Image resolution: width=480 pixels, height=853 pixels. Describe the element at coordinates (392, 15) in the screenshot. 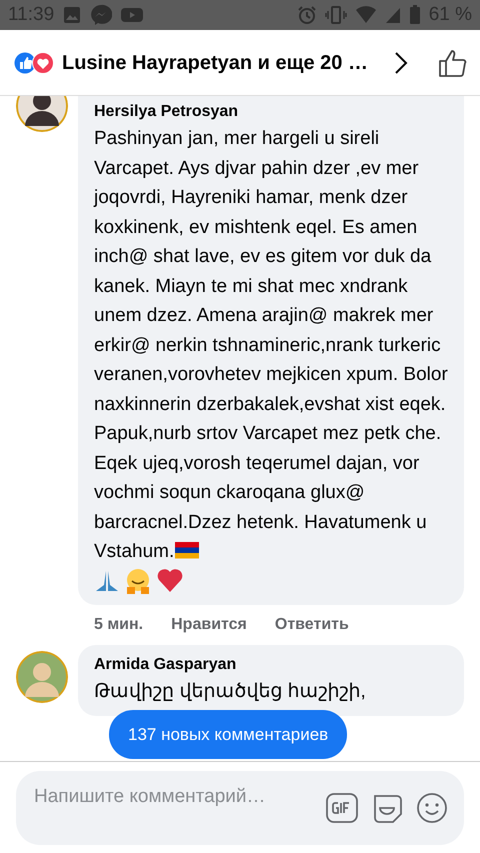

I see `signal-icon` at that location.